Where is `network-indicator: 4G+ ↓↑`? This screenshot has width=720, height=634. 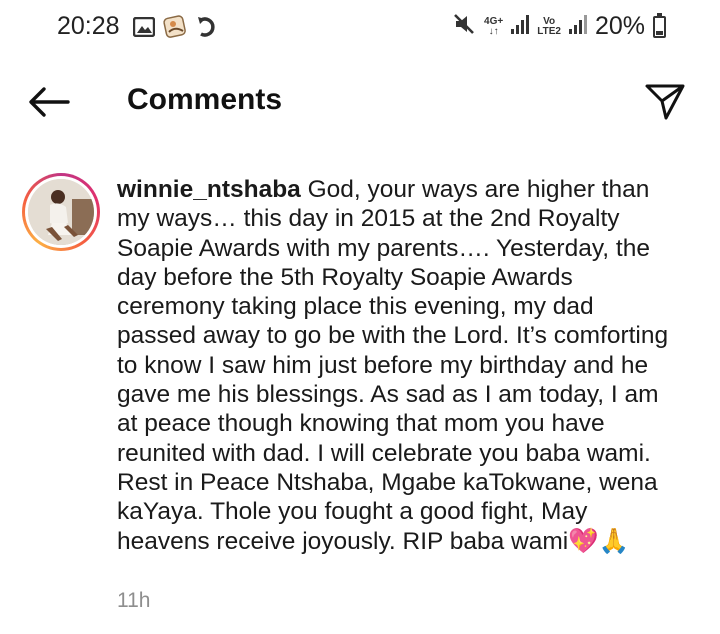 network-indicator: 4G+ ↓↑ is located at coordinates (493, 26).